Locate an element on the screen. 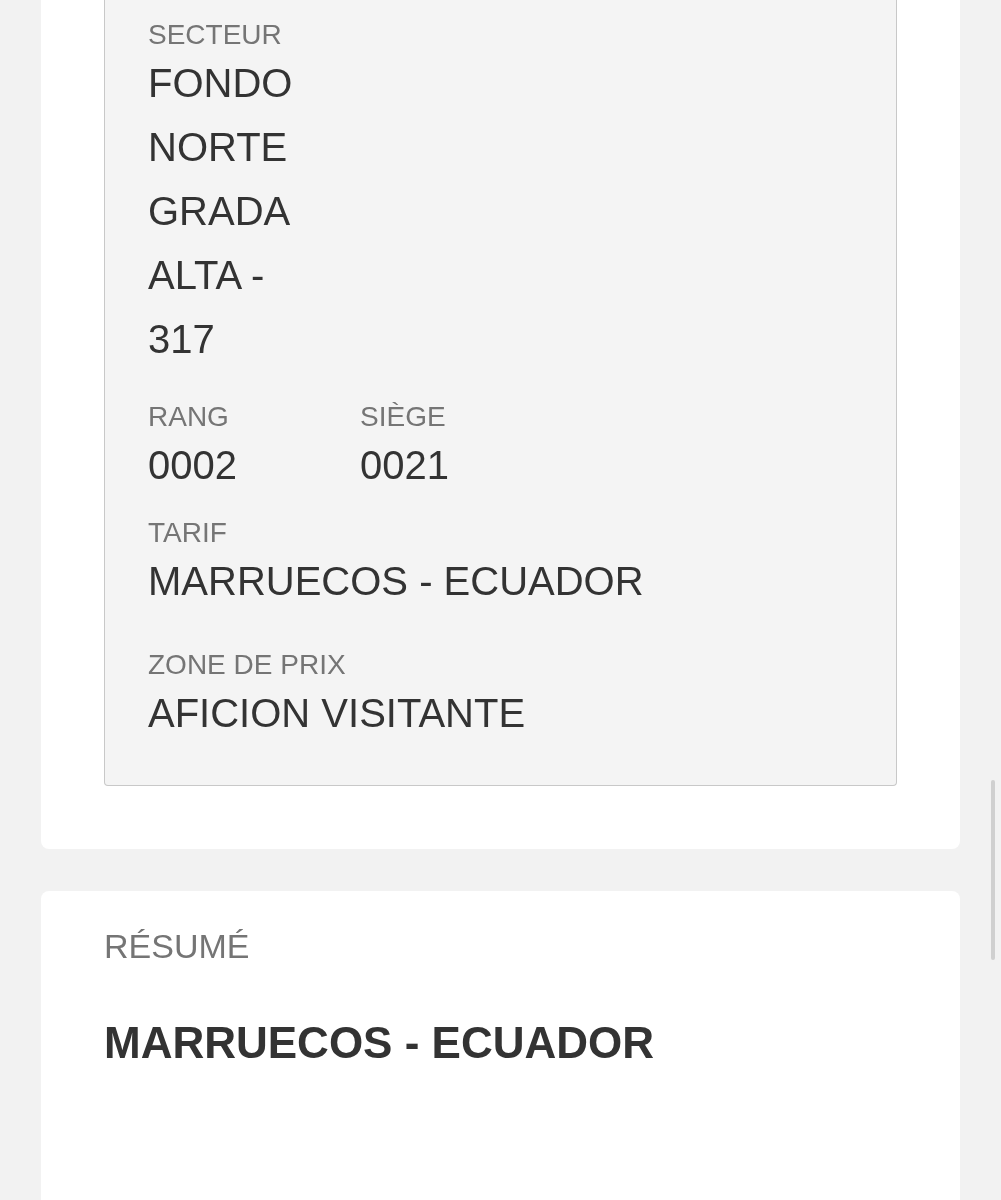 The height and width of the screenshot is (1200, 1001). field-value: 0021 is located at coordinates (405, 465).